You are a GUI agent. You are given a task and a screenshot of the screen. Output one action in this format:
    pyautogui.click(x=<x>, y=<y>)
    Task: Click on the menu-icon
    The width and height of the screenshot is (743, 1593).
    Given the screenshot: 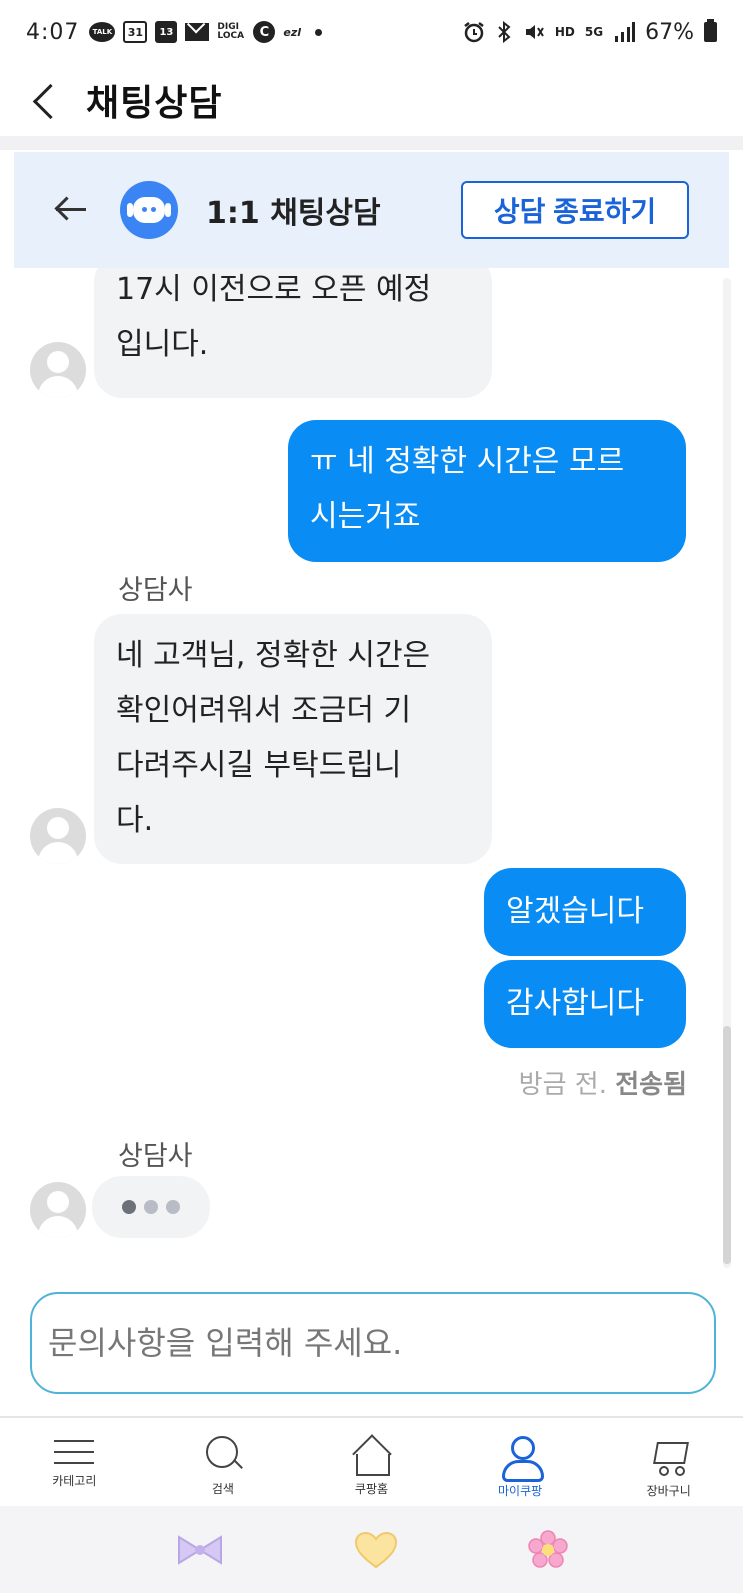 What is the action you would take?
    pyautogui.click(x=74, y=1451)
    